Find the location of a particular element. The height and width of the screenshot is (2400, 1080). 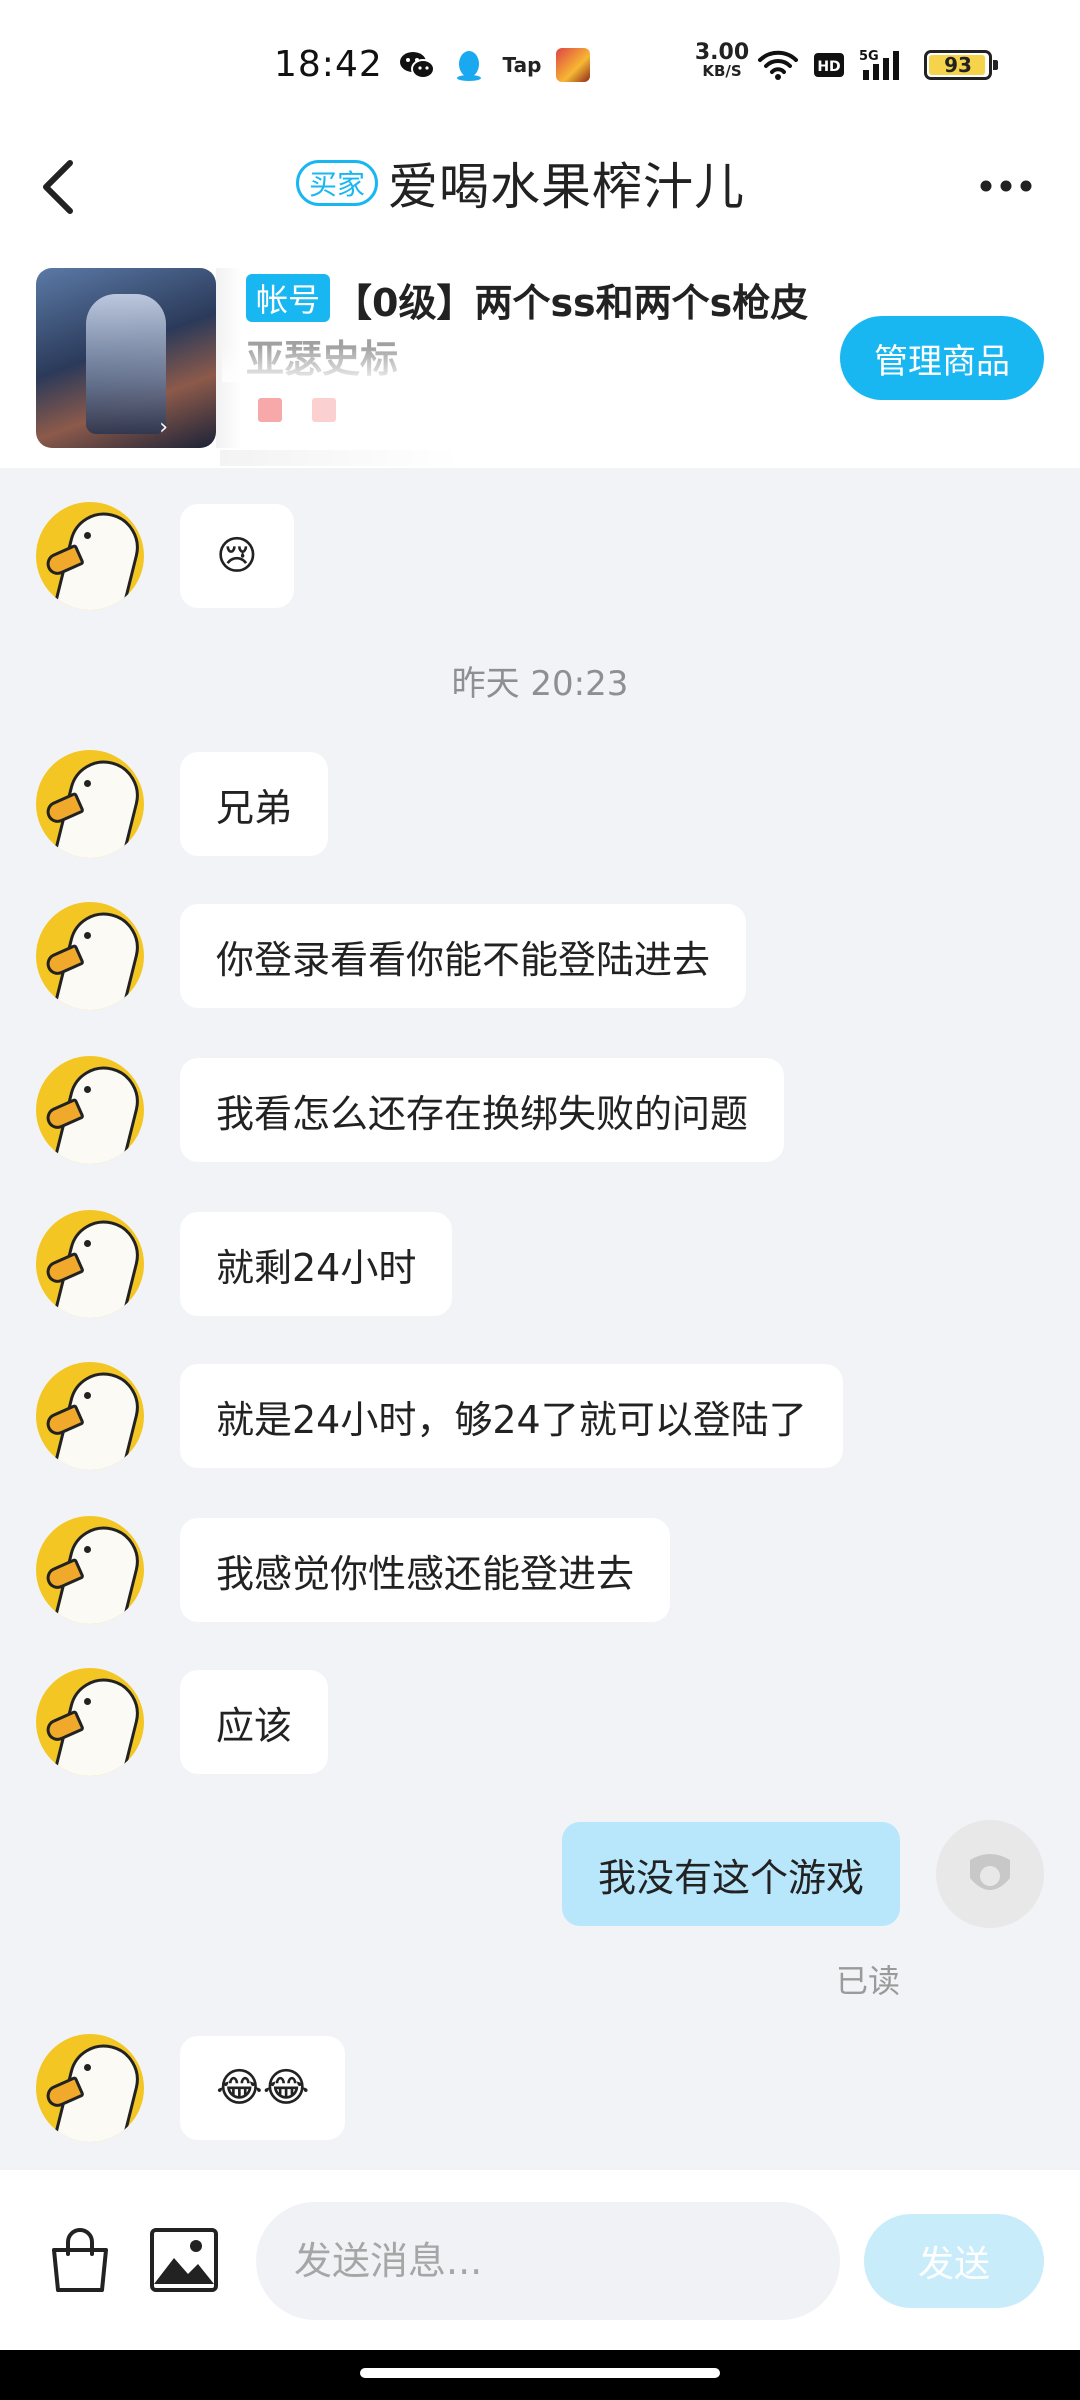

message-input is located at coordinates (548, 2261).